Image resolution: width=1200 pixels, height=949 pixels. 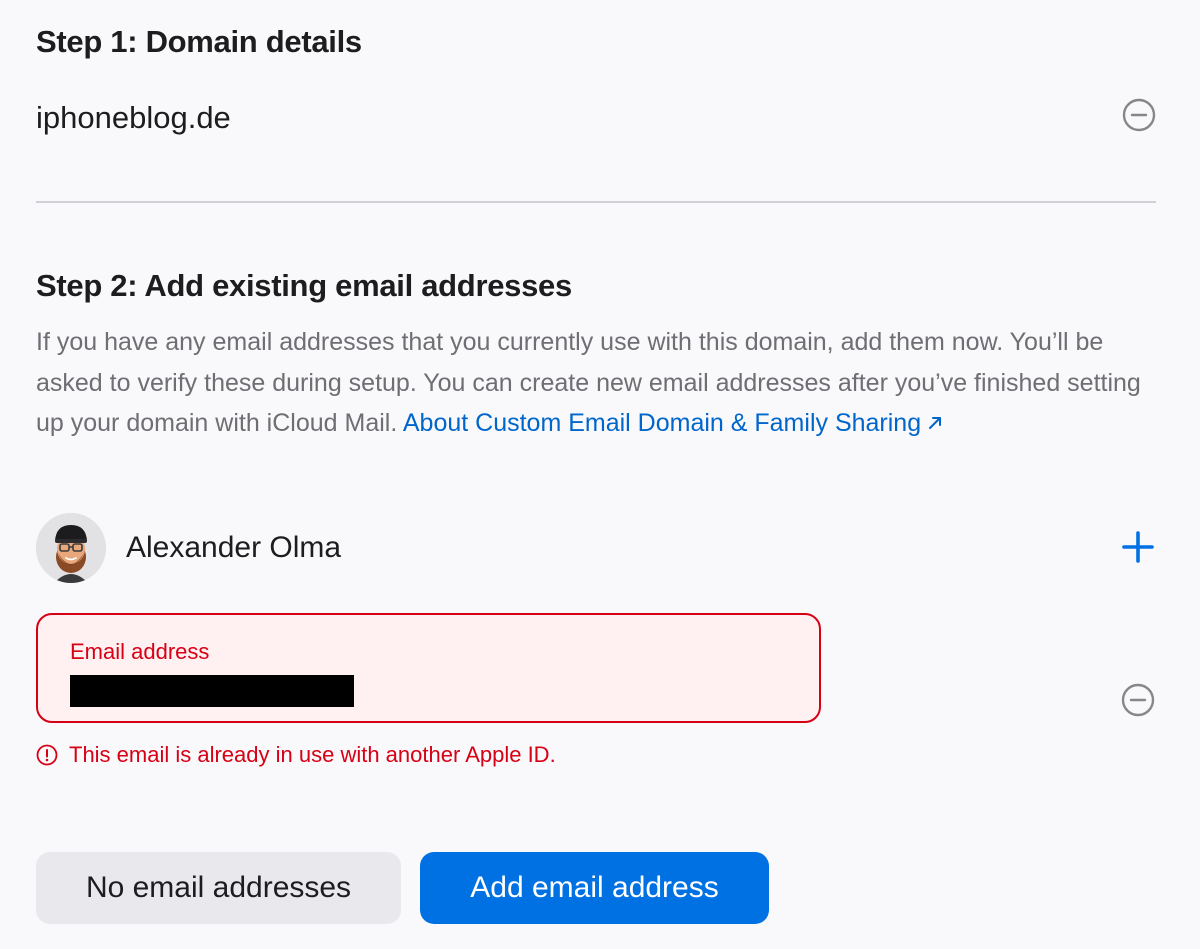 What do you see at coordinates (594, 888) in the screenshot?
I see `add-email-address-button: Add email address` at bounding box center [594, 888].